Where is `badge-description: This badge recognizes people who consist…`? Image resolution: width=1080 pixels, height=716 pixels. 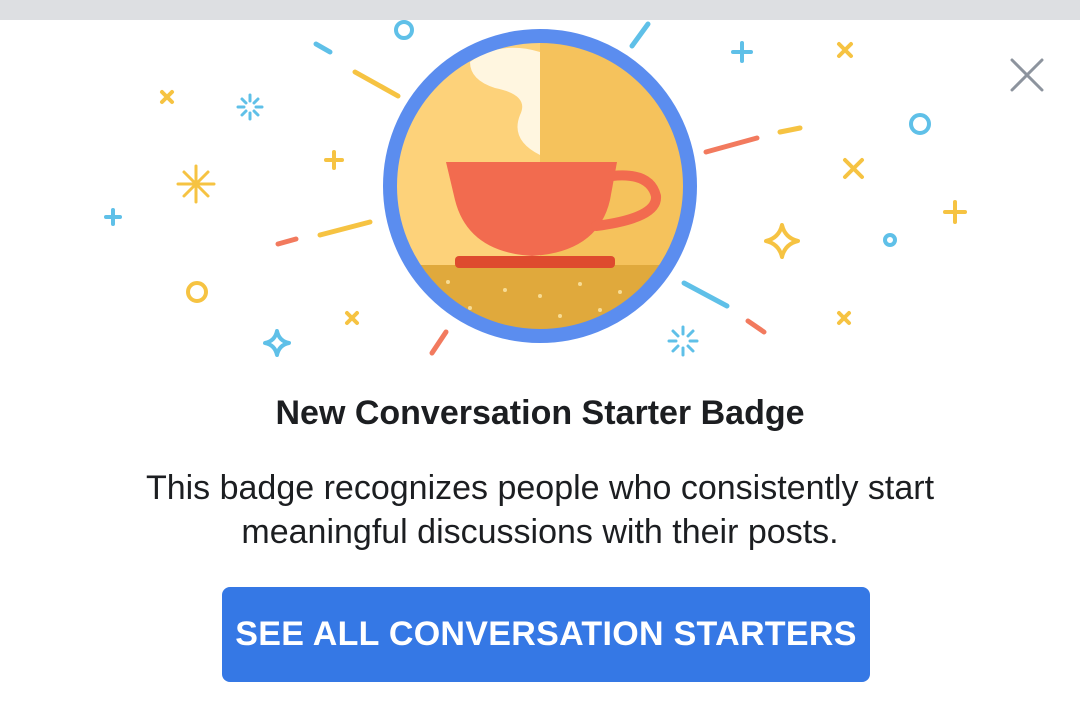 badge-description: This badge recognizes people who consist… is located at coordinates (540, 510).